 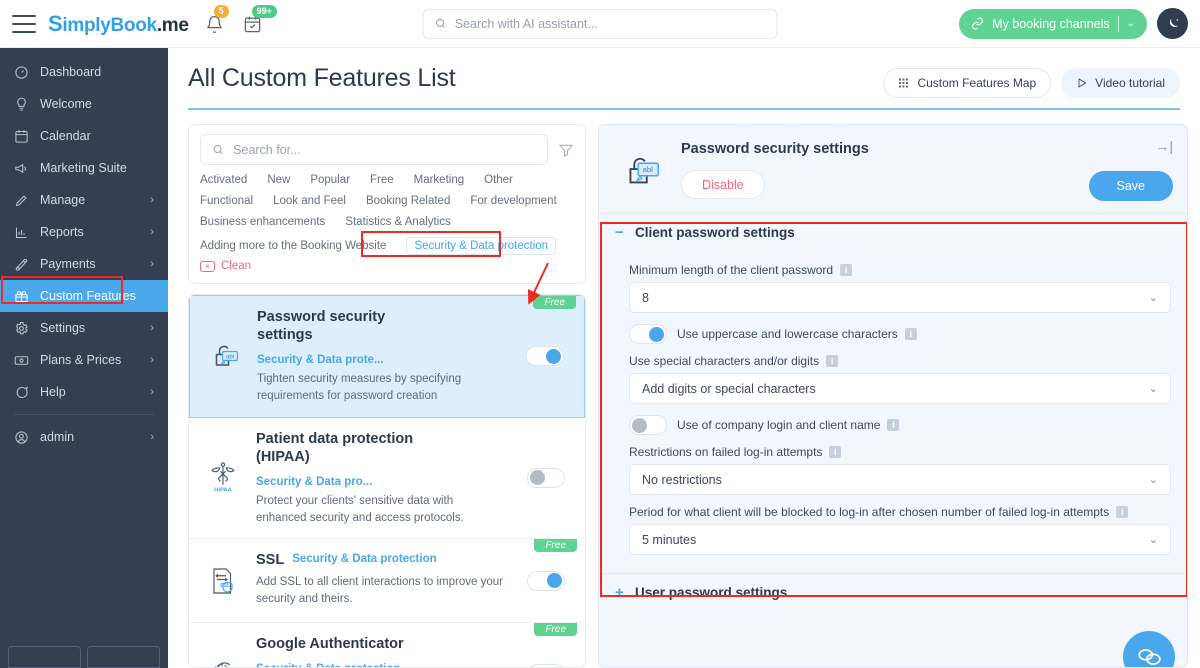 I want to click on sidebar-item-calendar: Calendar, so click(x=84, y=136).